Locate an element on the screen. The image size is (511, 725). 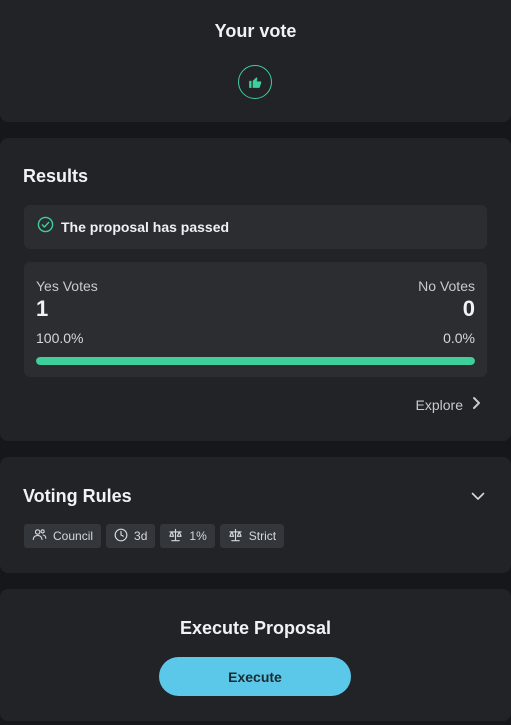
yes-votes-count: 1 is located at coordinates (42, 308).